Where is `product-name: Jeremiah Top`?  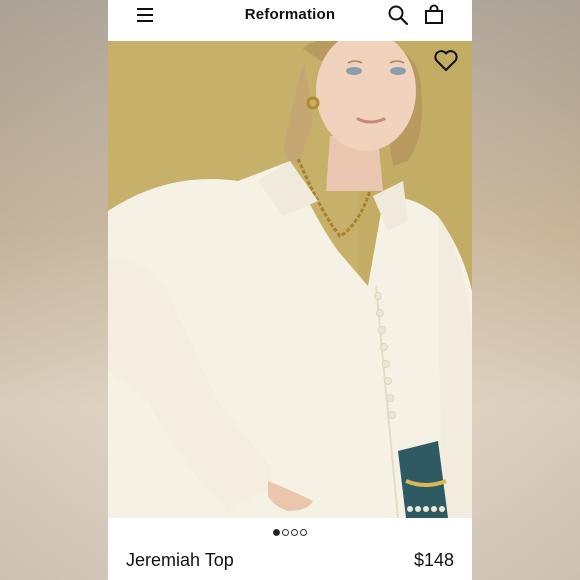 product-name: Jeremiah Top is located at coordinates (180, 560).